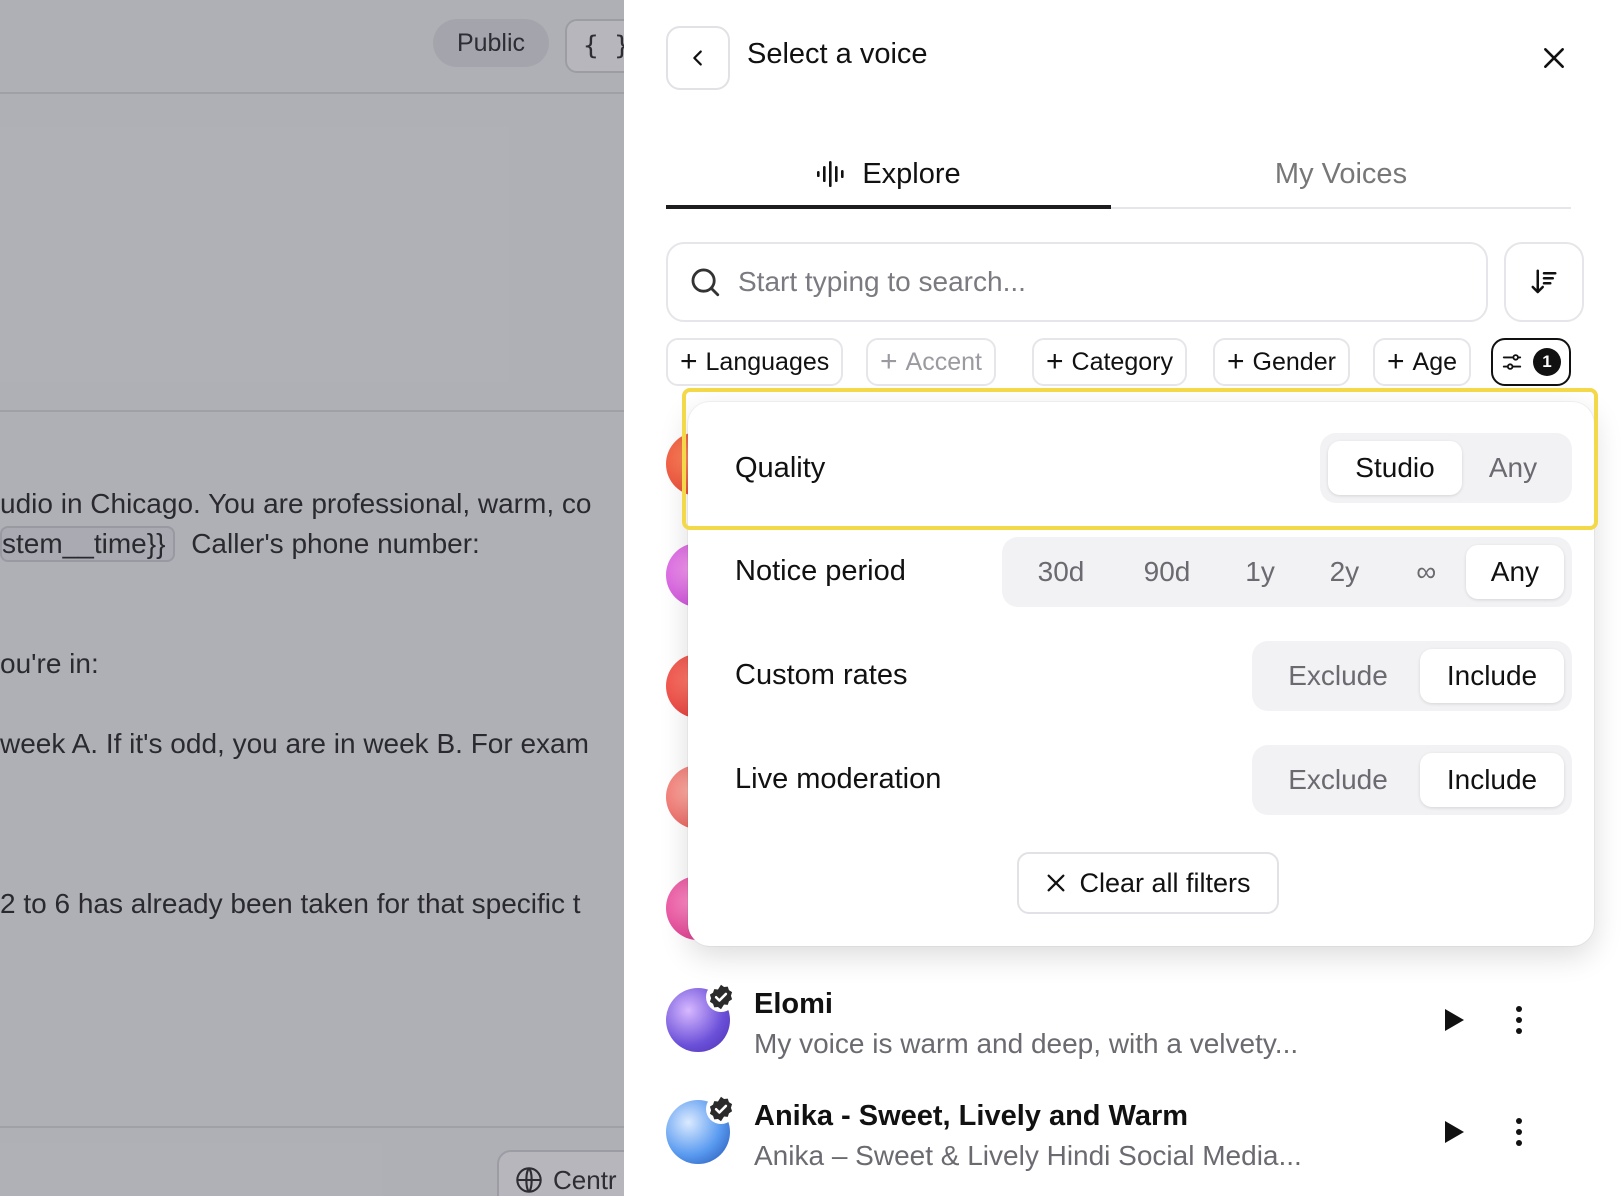 The width and height of the screenshot is (1624, 1196). What do you see at coordinates (1395, 468) in the screenshot?
I see `quality-option-studio: Studio` at bounding box center [1395, 468].